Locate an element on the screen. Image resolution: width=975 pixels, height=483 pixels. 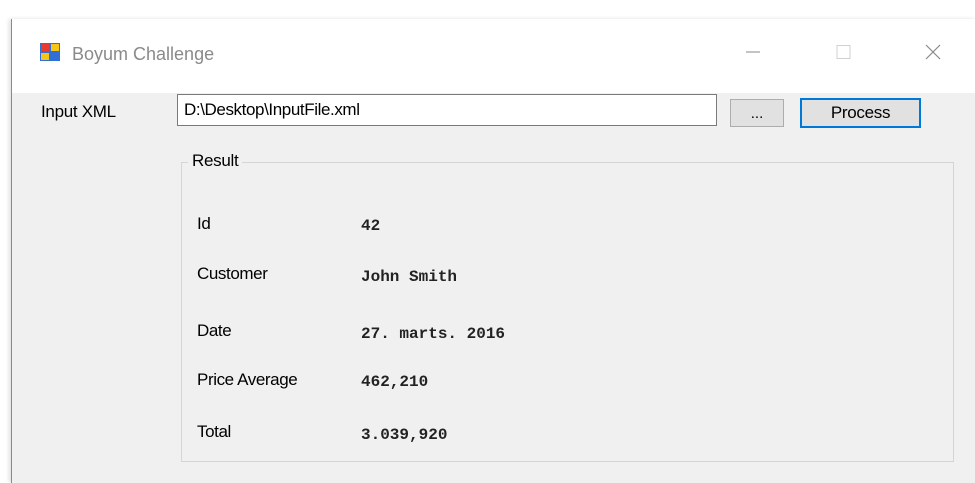
minimize-button is located at coordinates (753, 54).